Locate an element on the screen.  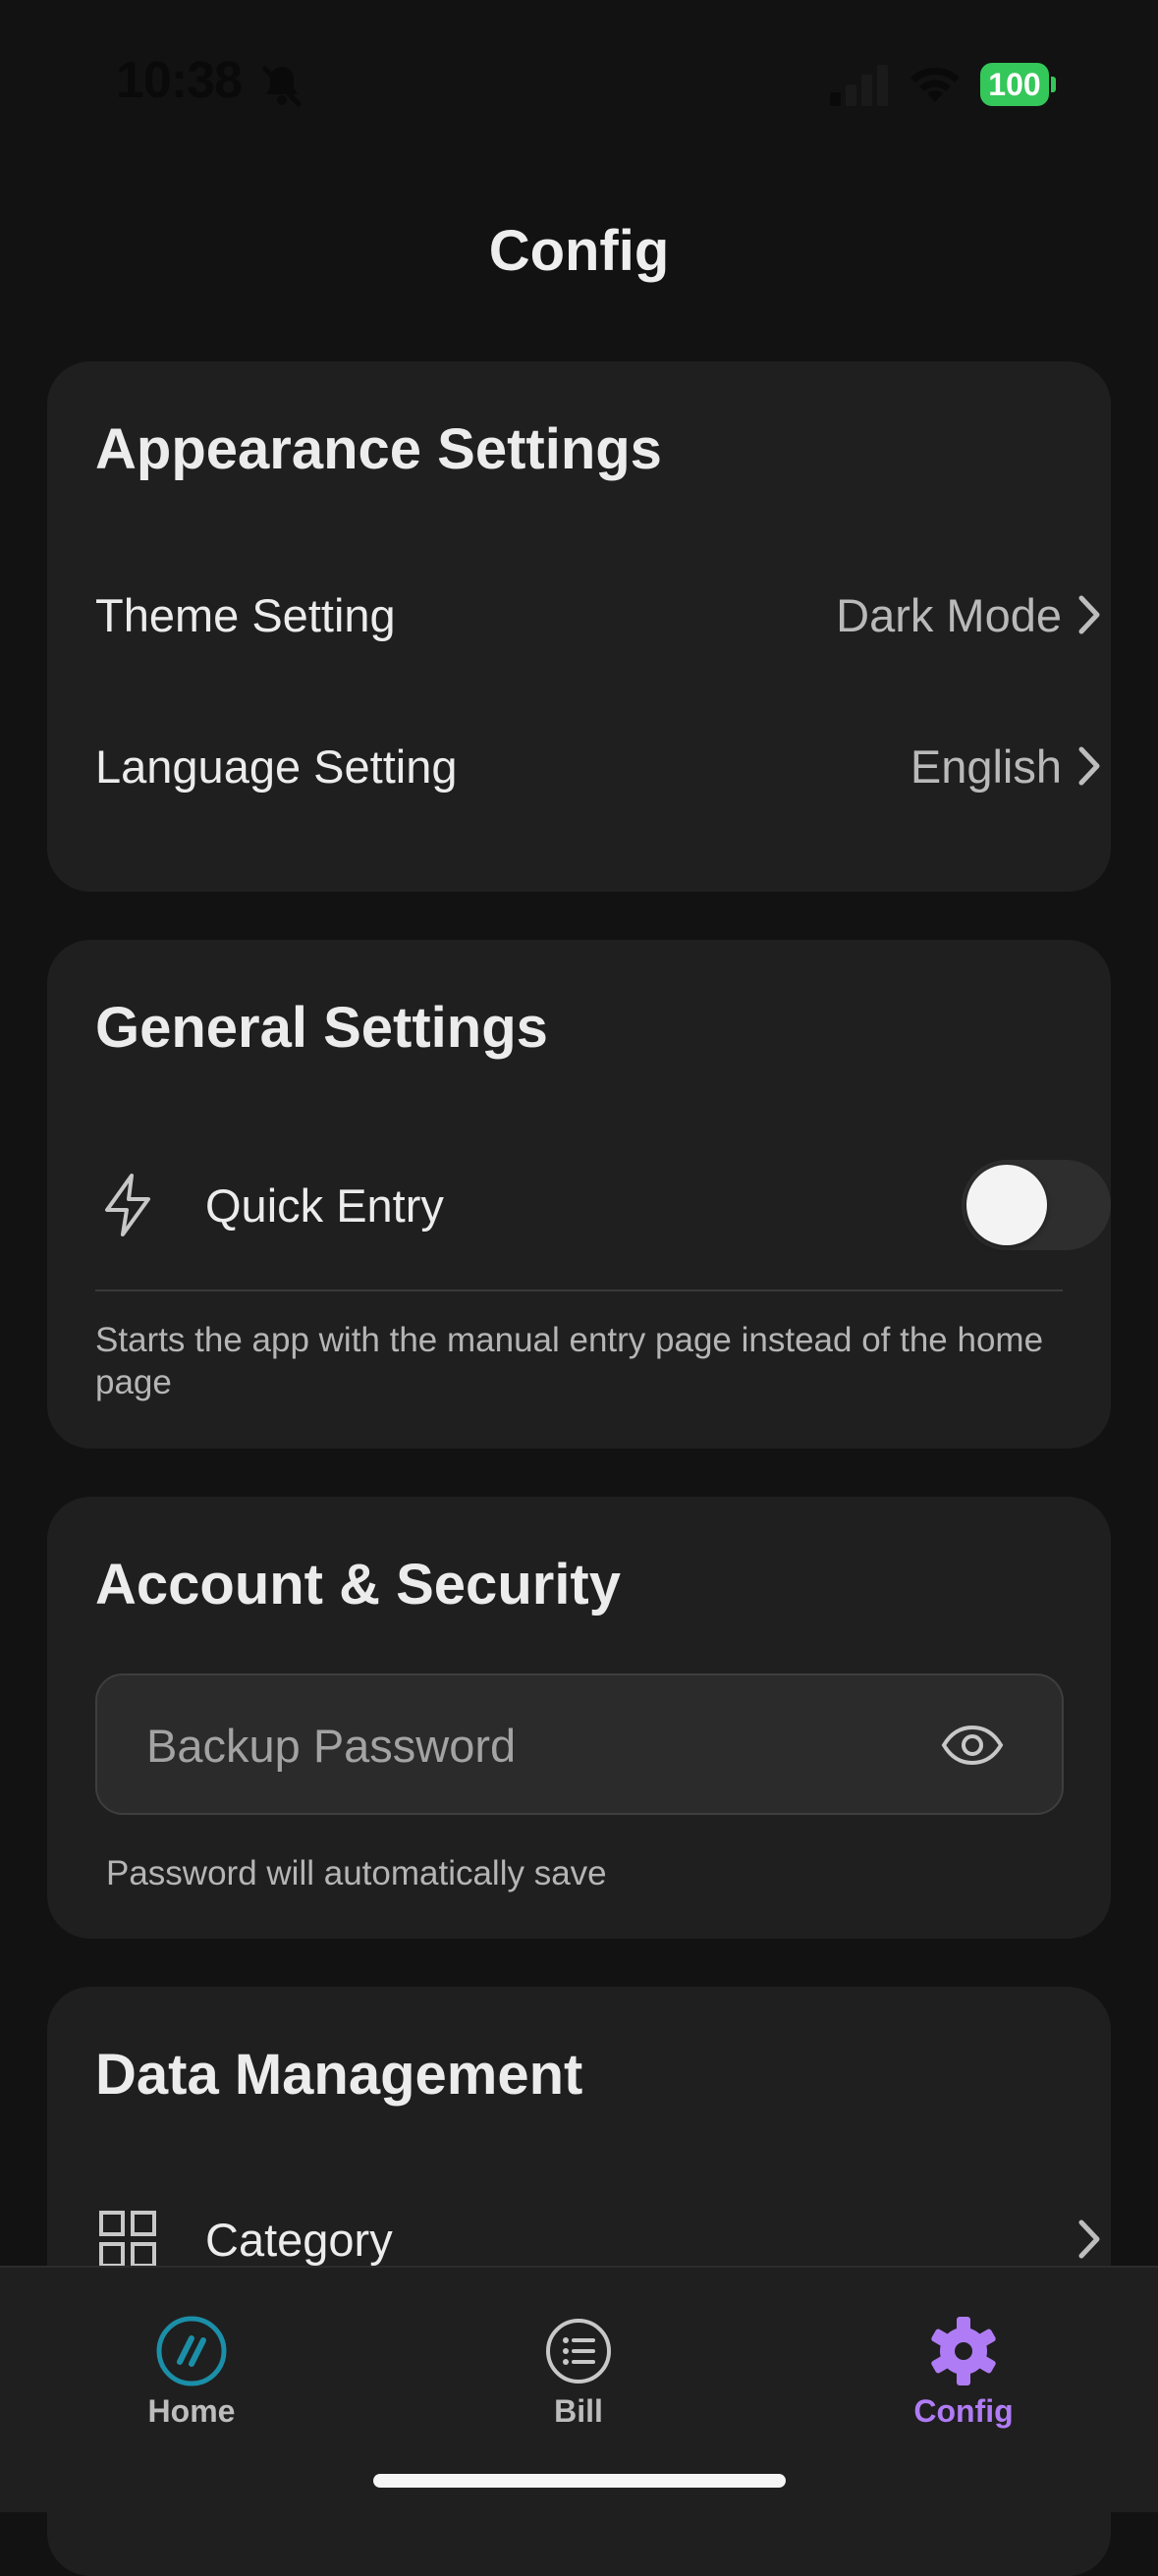
tab-bill: Bill is located at coordinates (579, 2373).